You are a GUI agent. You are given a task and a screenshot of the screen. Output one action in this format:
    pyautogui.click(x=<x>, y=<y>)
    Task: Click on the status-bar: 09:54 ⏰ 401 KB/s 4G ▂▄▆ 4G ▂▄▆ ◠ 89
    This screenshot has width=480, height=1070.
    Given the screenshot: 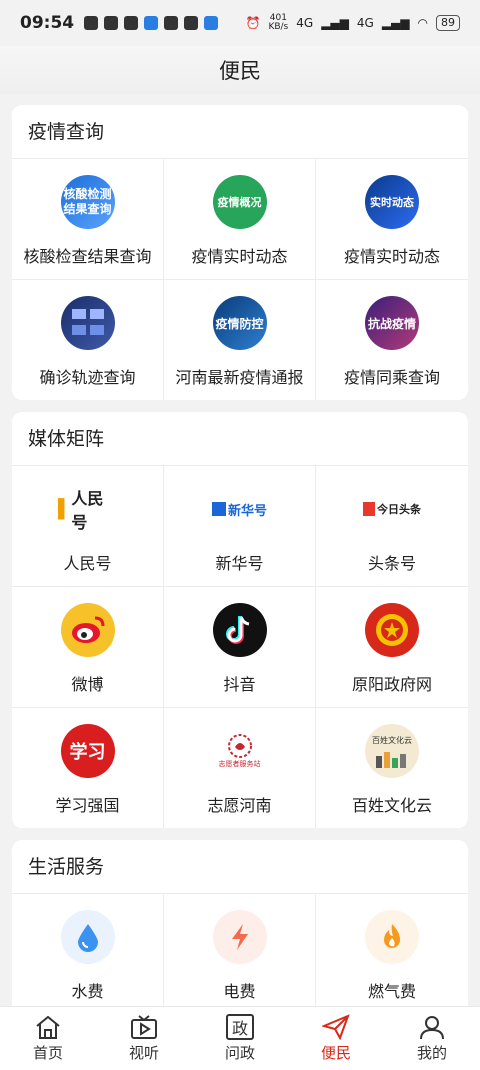 What is the action you would take?
    pyautogui.click(x=240, y=23)
    